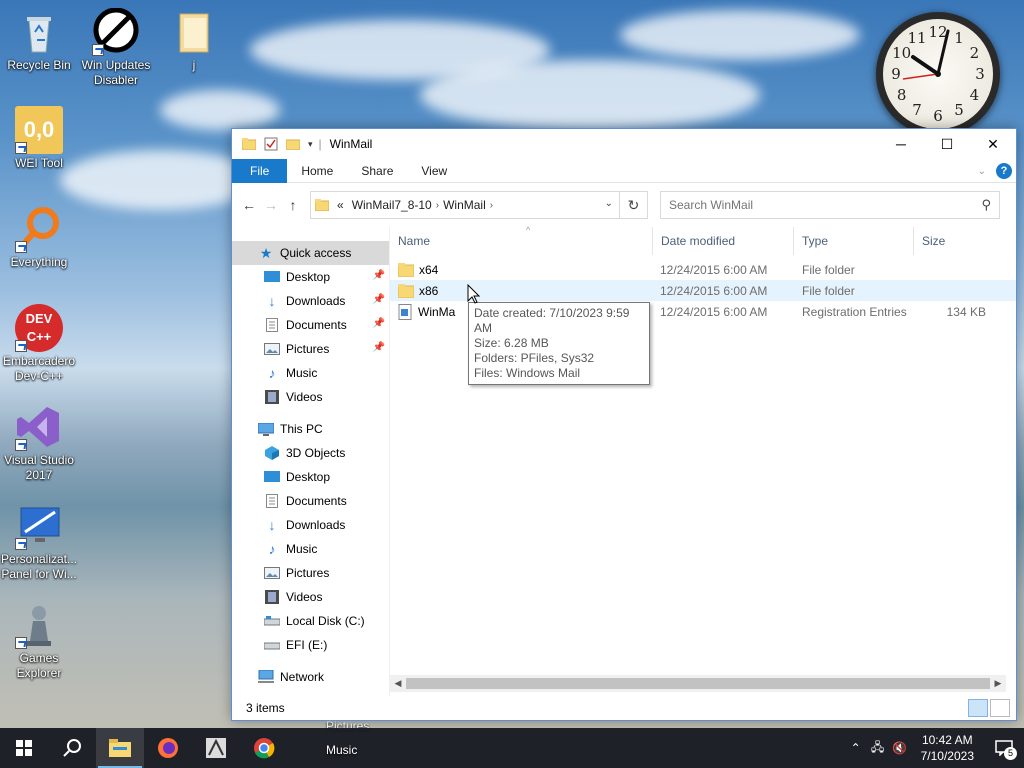  Describe the element at coordinates (168, 748) in the screenshot. I see `taskbar-firefox` at that location.